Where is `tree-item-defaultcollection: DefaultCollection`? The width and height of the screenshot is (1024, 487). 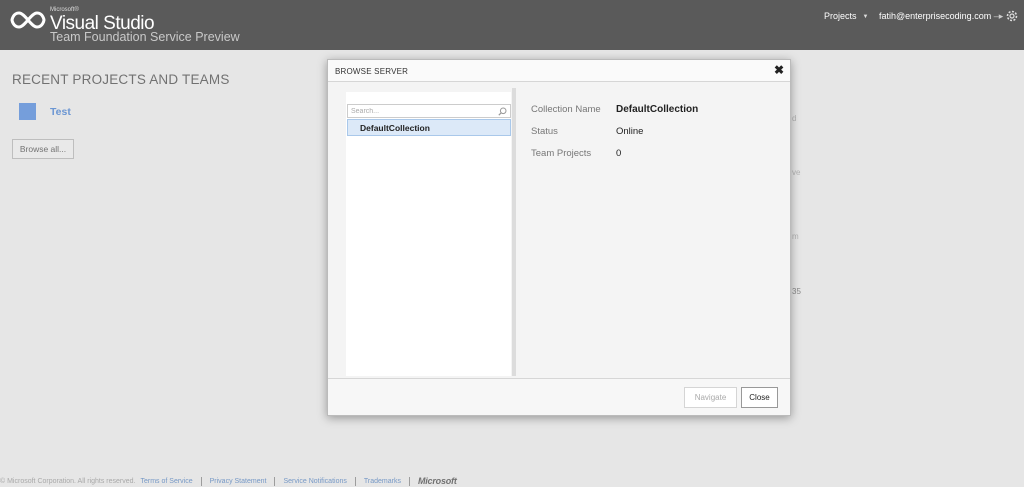 tree-item-defaultcollection: DefaultCollection is located at coordinates (429, 127).